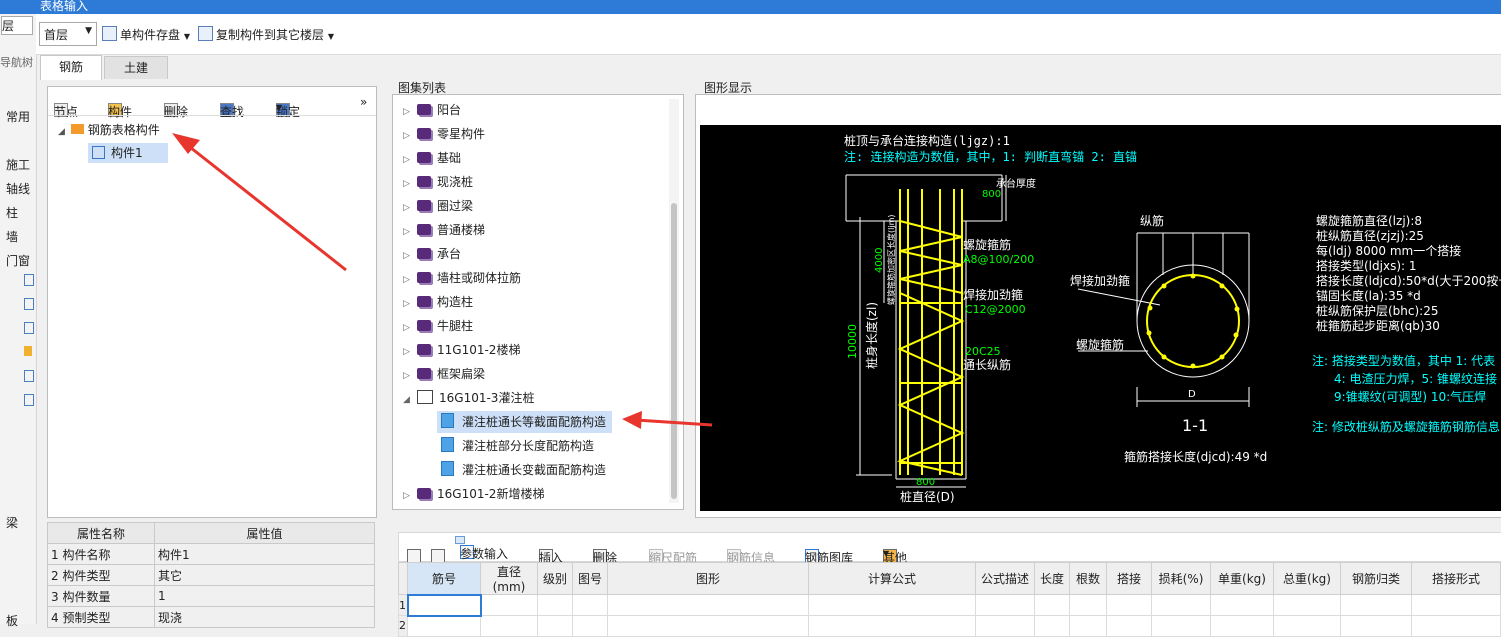  I want to click on col-header: 根数, so click(1088, 578).